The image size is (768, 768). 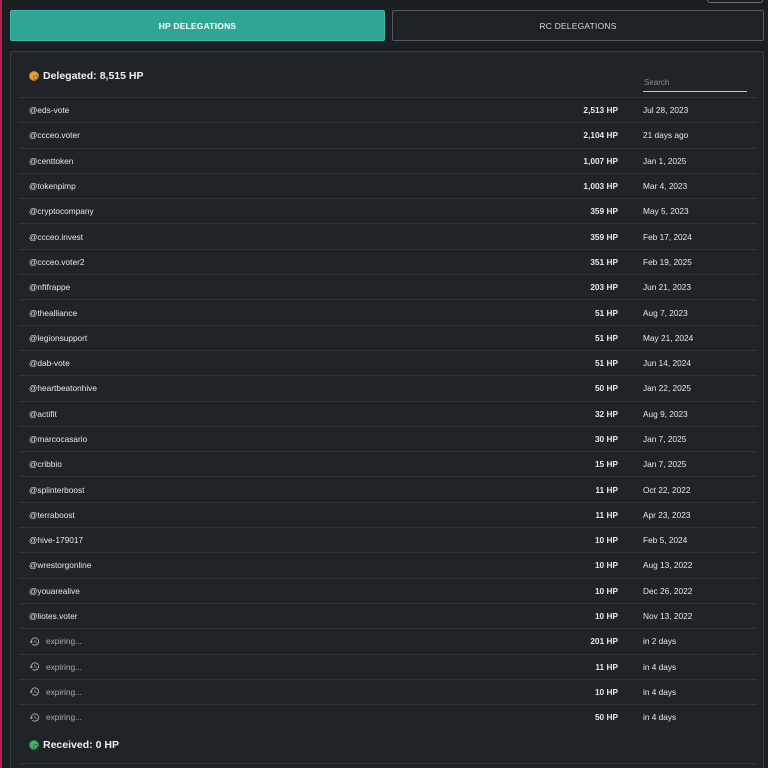 I want to click on delegation-row: @cribbio 15 HP Jan 7, 2025, so click(x=388, y=463).